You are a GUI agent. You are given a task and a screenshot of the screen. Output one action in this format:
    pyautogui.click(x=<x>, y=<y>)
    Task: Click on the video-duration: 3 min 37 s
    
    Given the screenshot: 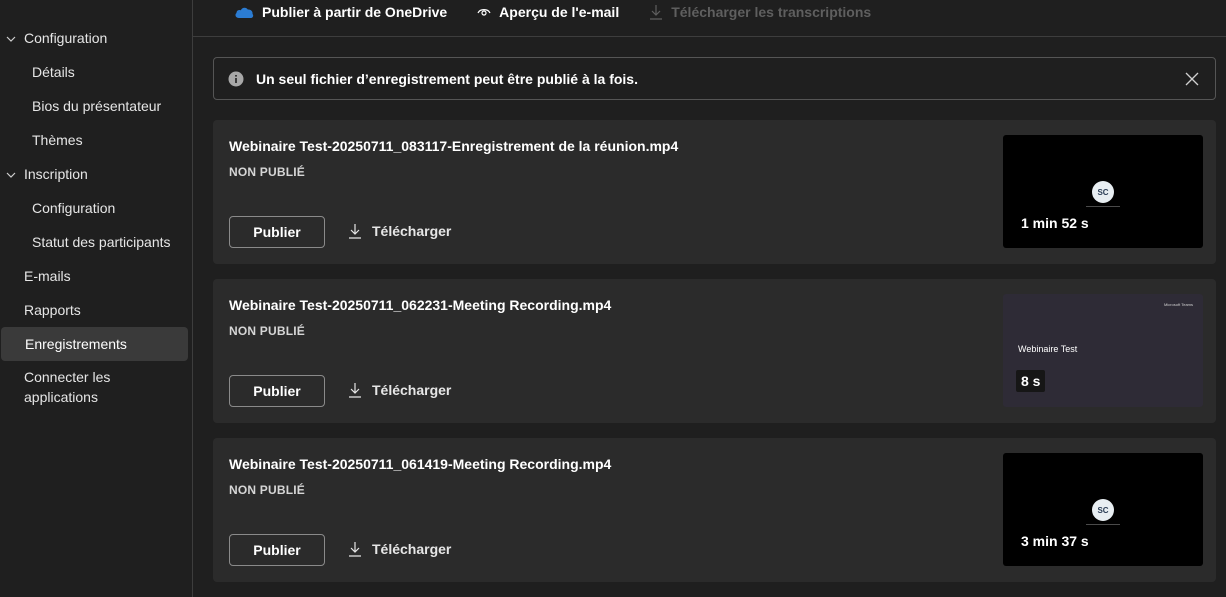 What is the action you would take?
    pyautogui.click(x=1055, y=541)
    